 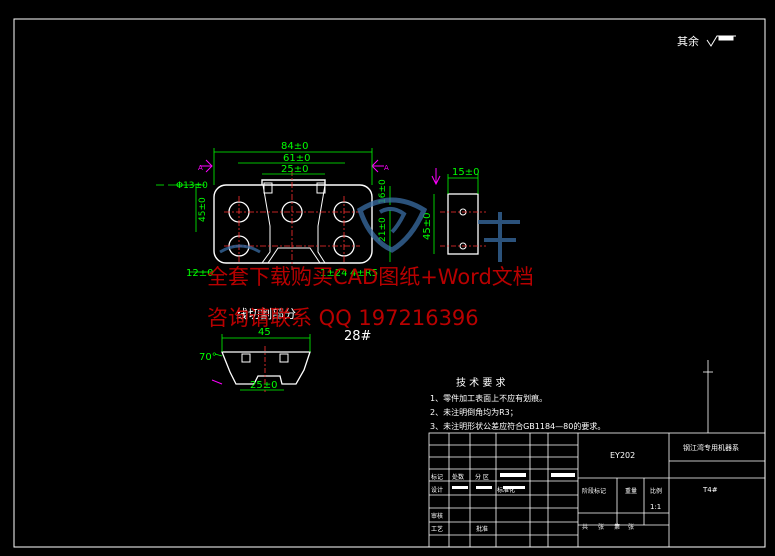 I want to click on dim-side-width: 15±0, so click(x=465, y=172).